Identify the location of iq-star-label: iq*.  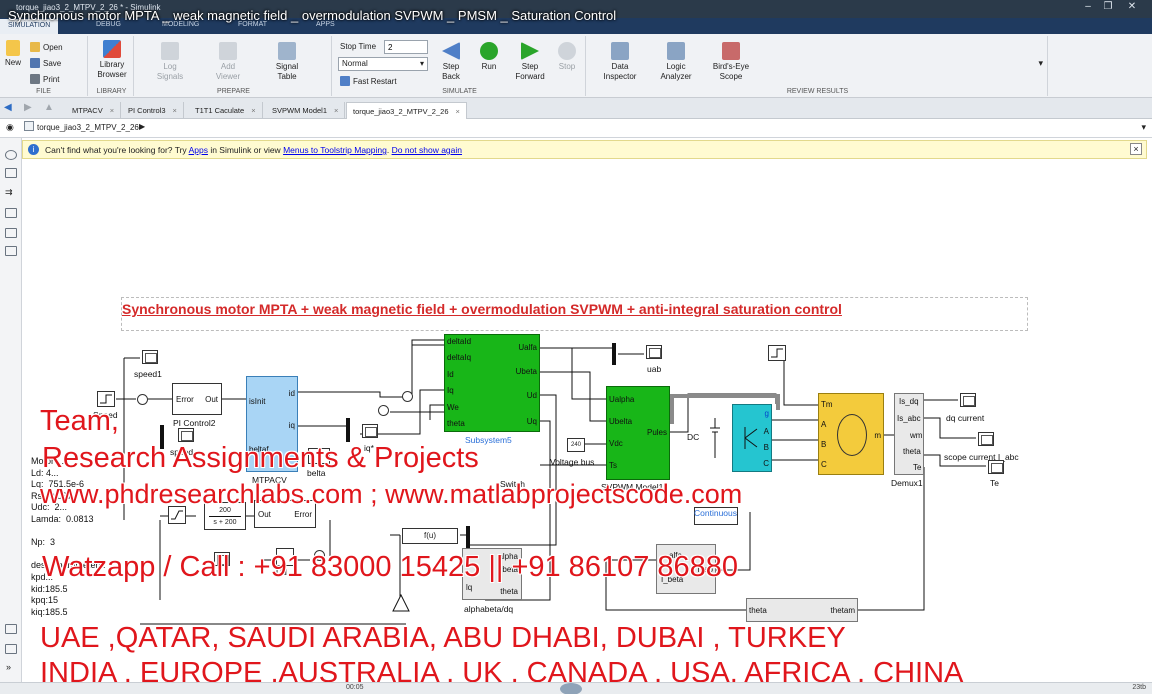
(369, 448).